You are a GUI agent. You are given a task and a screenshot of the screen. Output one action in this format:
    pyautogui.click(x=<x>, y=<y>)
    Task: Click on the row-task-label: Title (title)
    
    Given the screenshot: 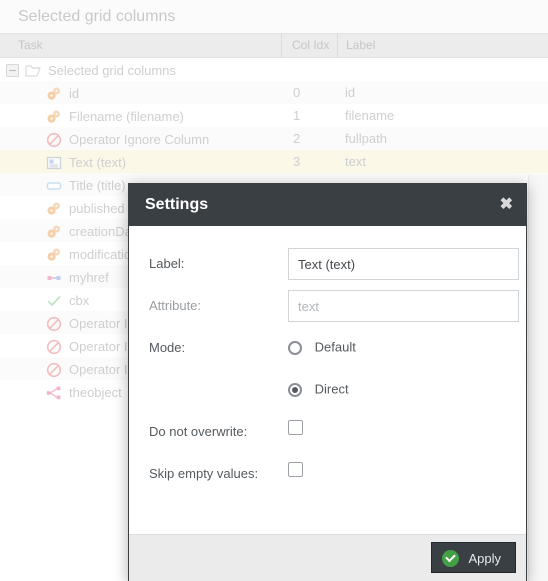 What is the action you would take?
    pyautogui.click(x=97, y=186)
    